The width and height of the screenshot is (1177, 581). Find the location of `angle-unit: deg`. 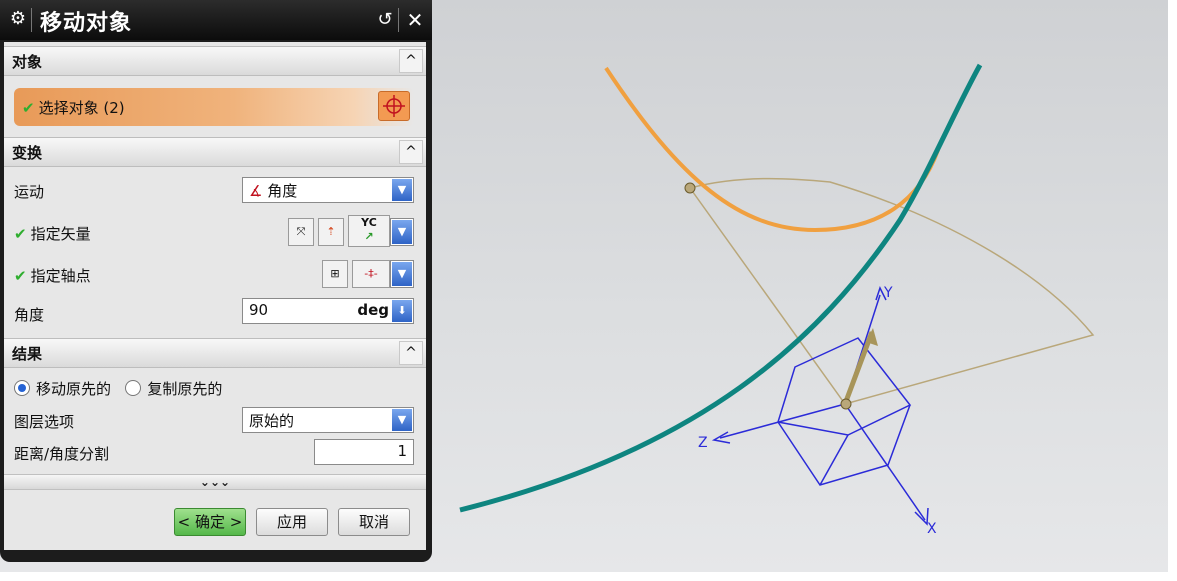

angle-unit: deg is located at coordinates (373, 310).